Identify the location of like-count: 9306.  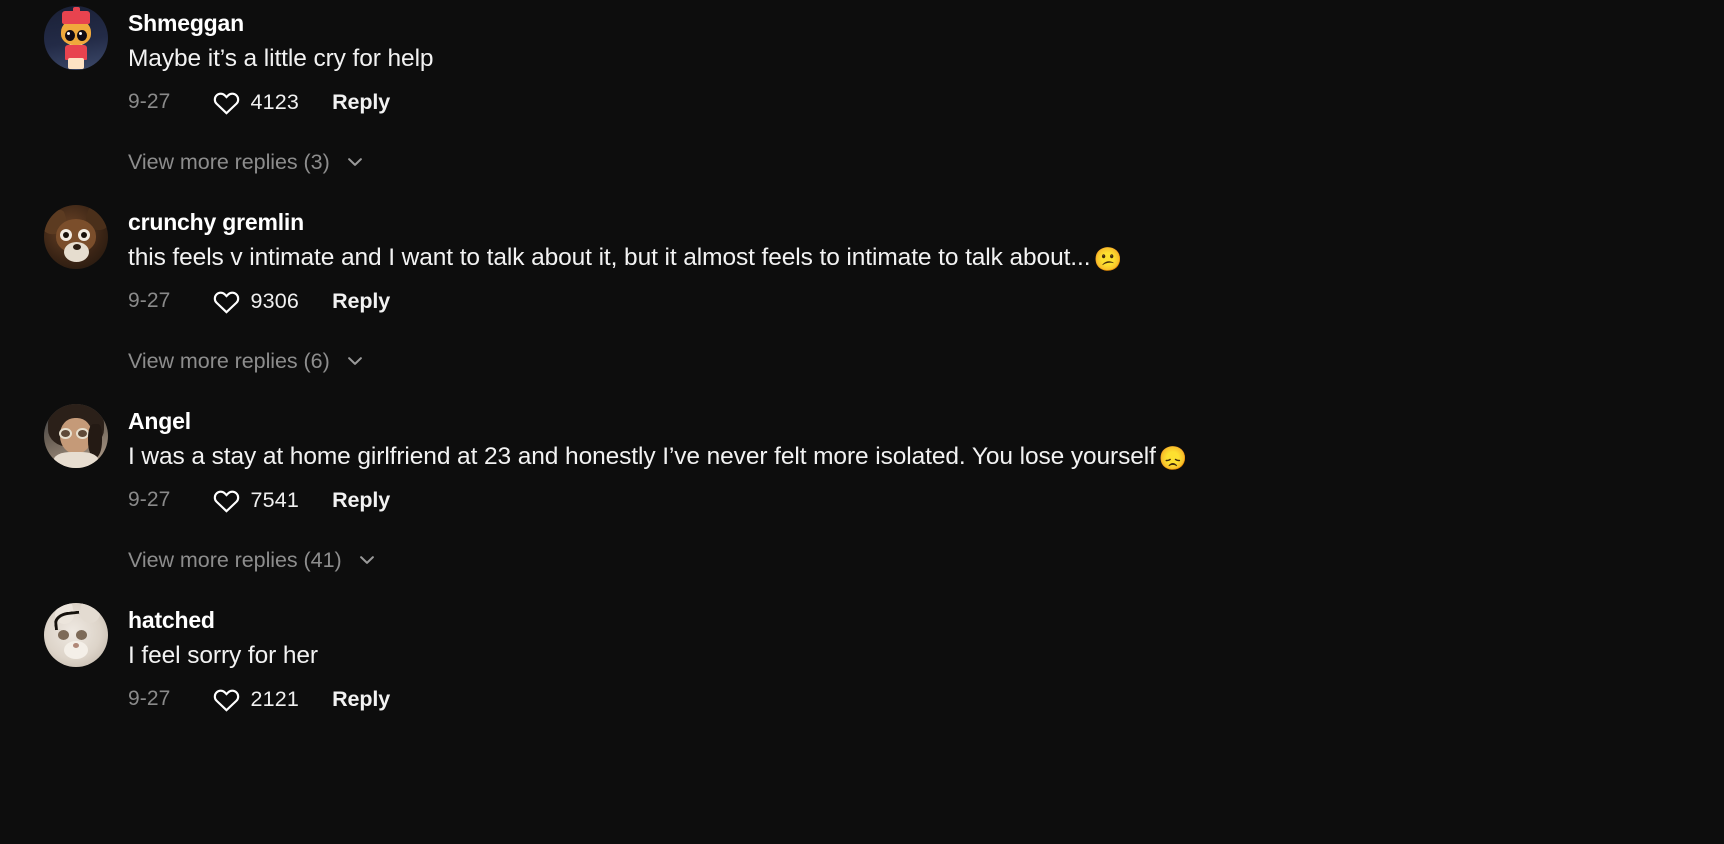
(275, 300).